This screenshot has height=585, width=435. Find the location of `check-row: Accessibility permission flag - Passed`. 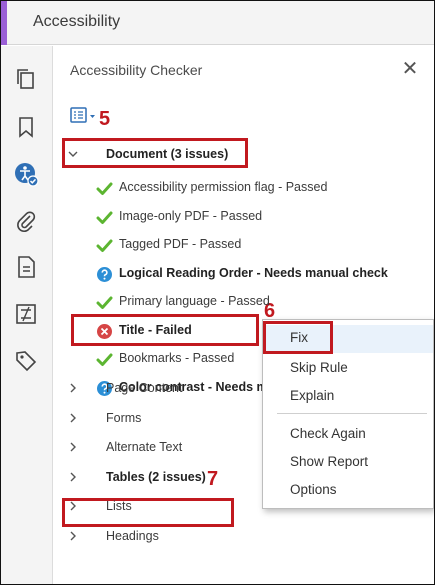

check-row: Accessibility permission flag - Passed is located at coordinates (261, 189).